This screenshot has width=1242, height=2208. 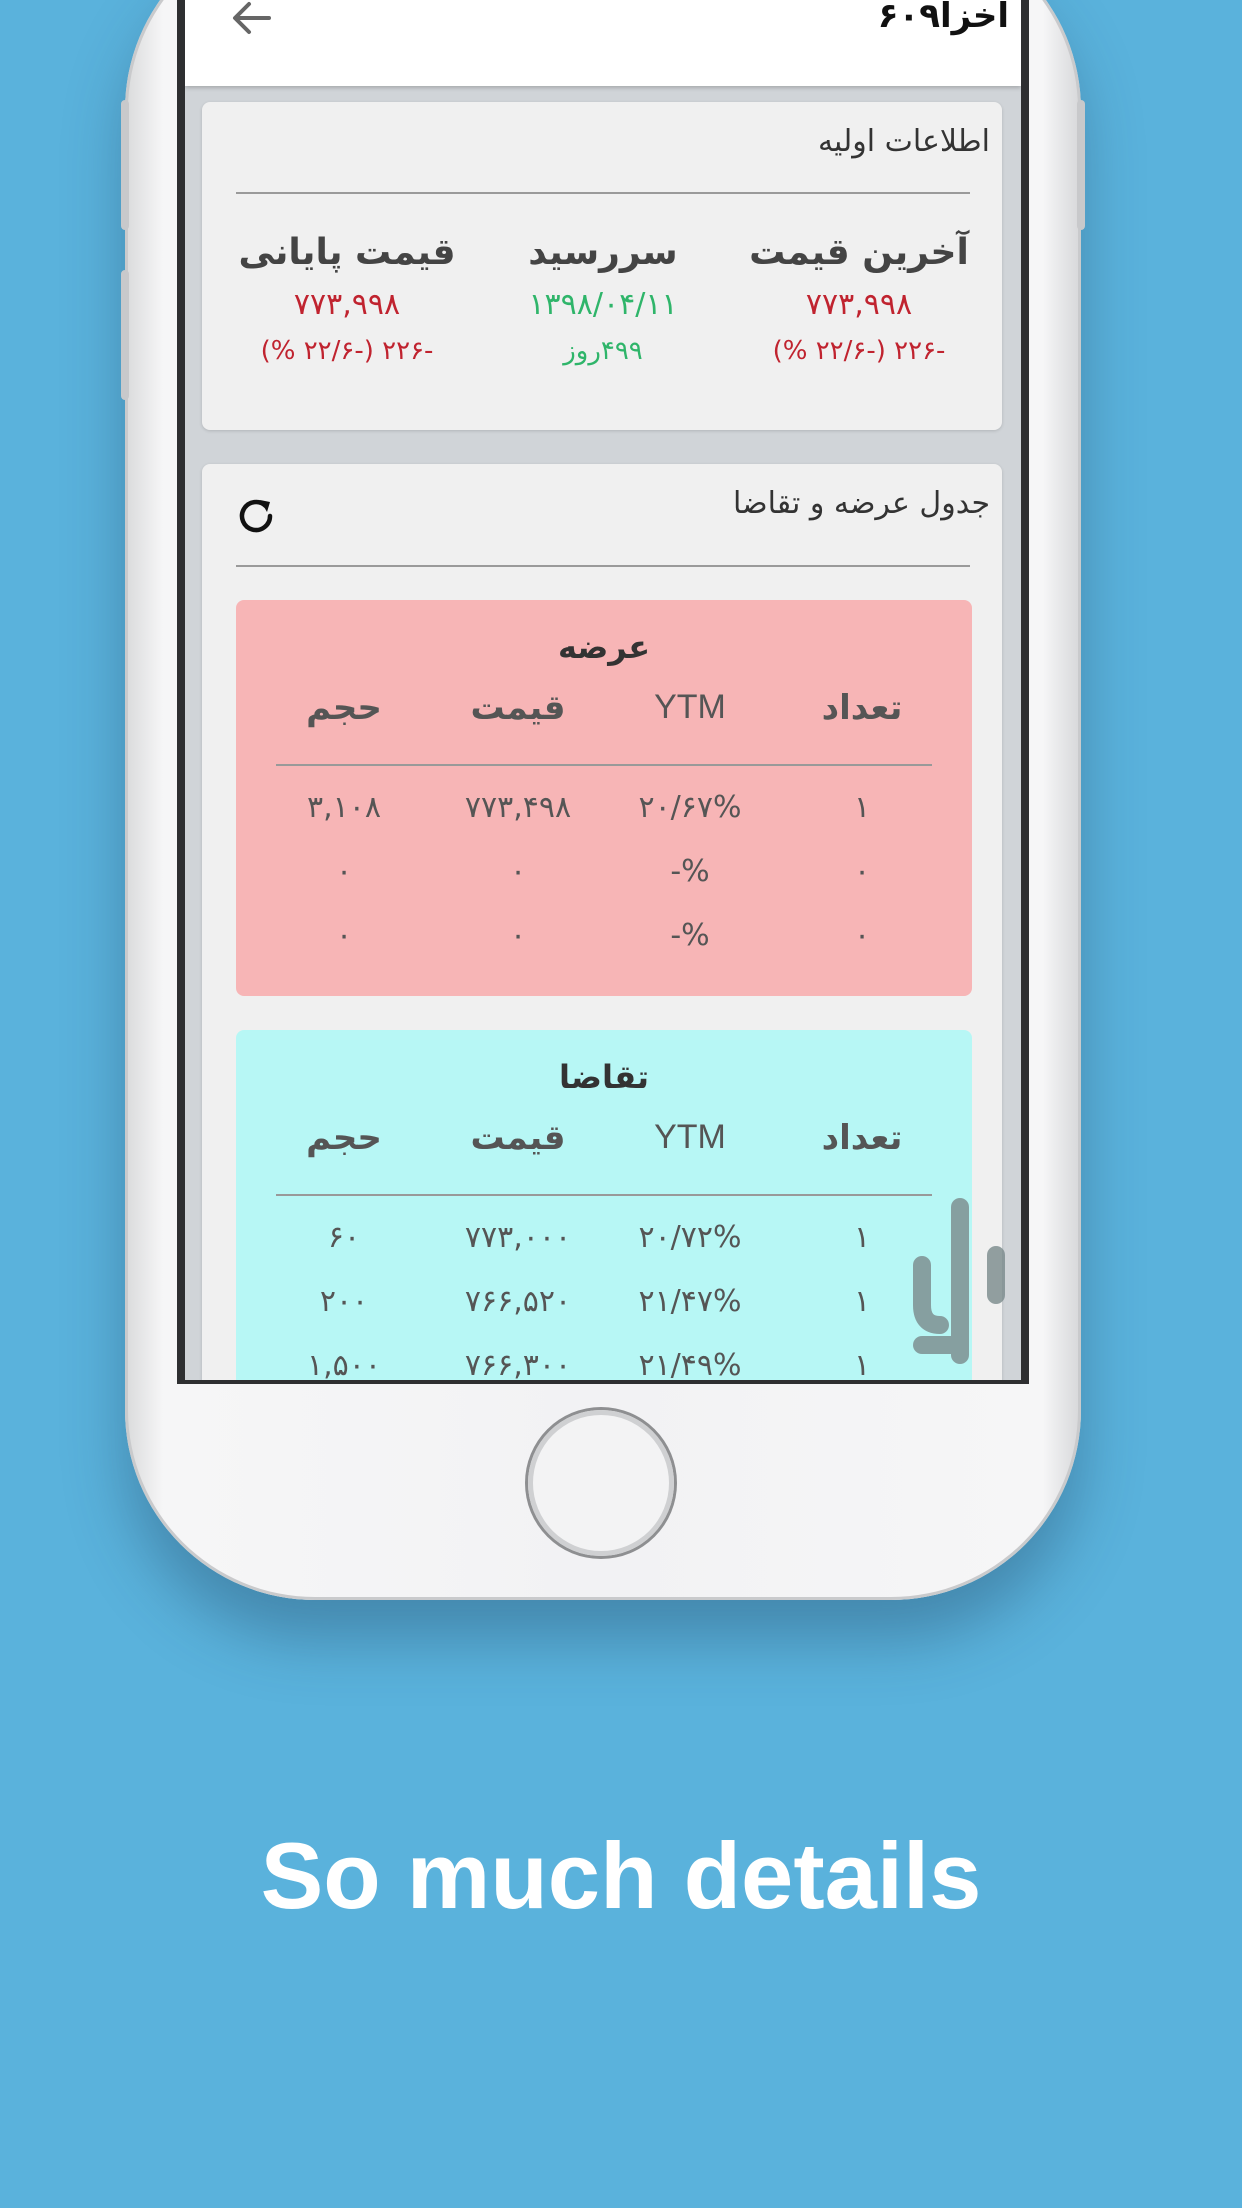 What do you see at coordinates (604, 1245) in the screenshot?
I see `table-row: ۶۰ ۷۷۳,۰۰۰ ۲۰/۷۲% ۱` at bounding box center [604, 1245].